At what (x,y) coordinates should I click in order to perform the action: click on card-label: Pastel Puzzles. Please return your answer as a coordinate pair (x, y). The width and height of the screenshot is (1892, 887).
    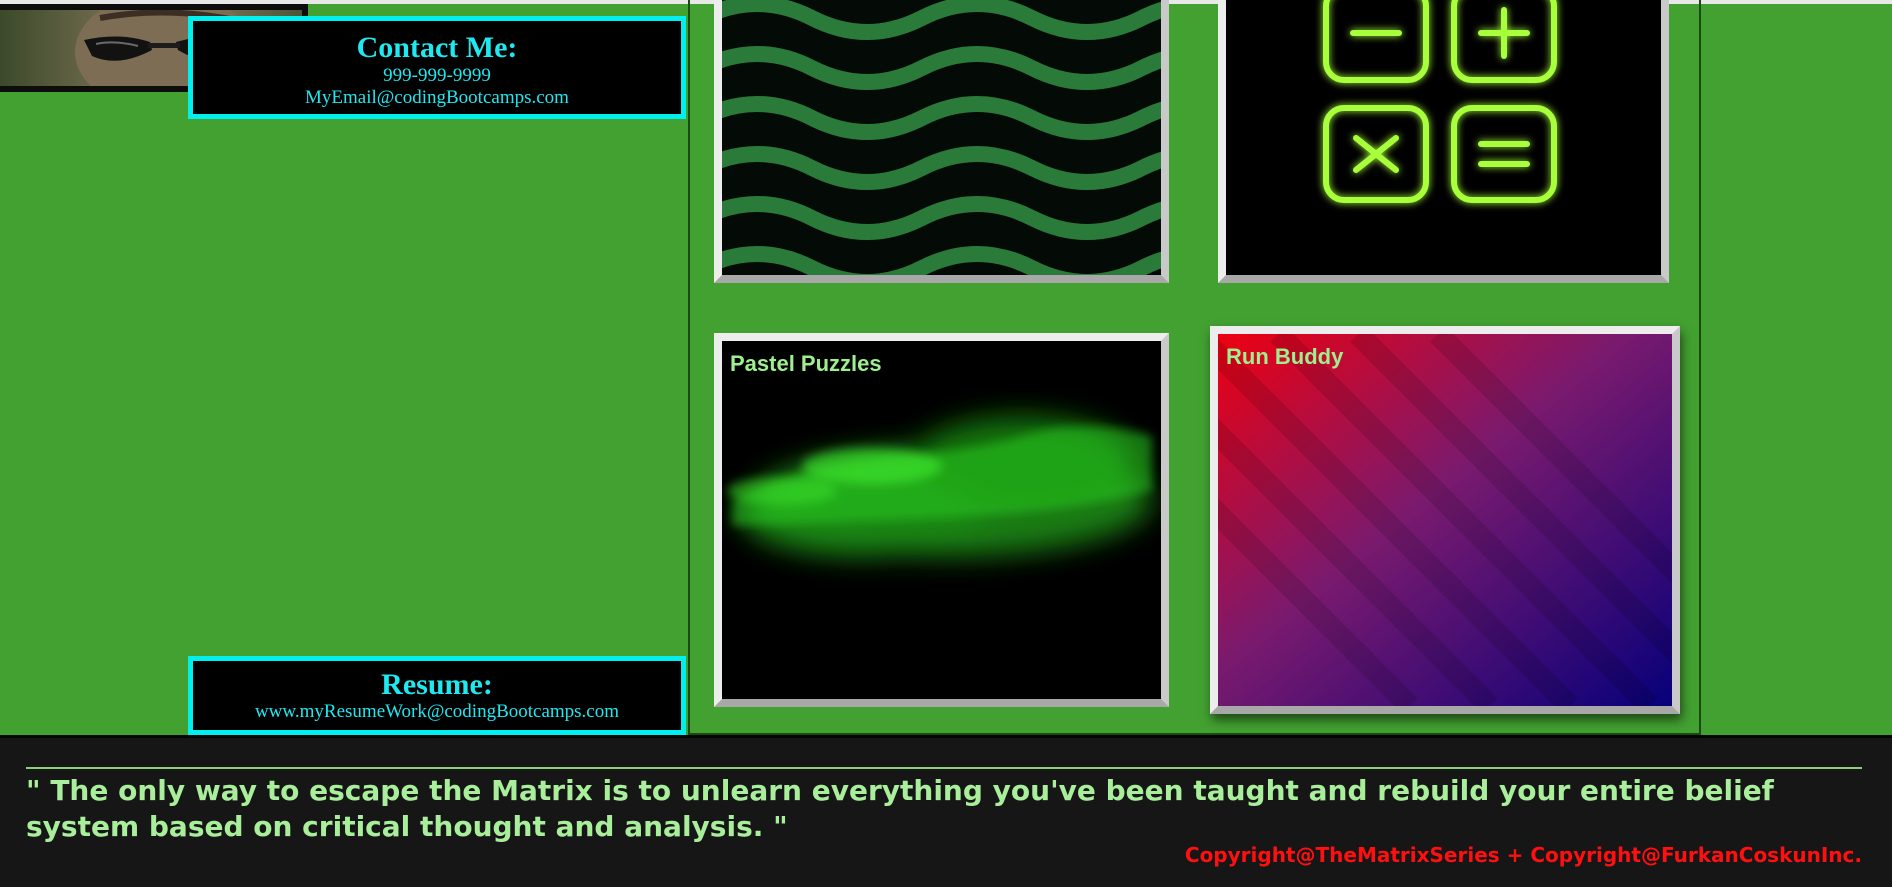
    Looking at the image, I should click on (806, 363).